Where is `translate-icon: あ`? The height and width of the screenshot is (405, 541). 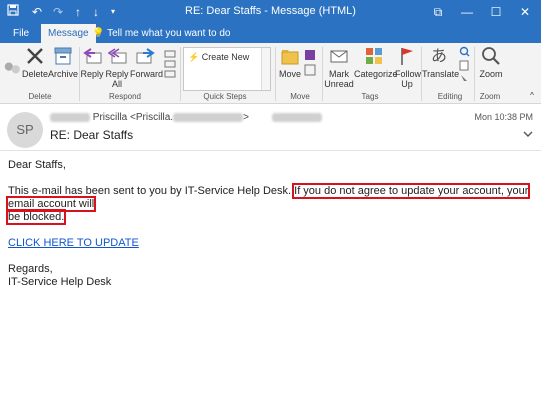
translate-icon: あ is located at coordinates (439, 55).